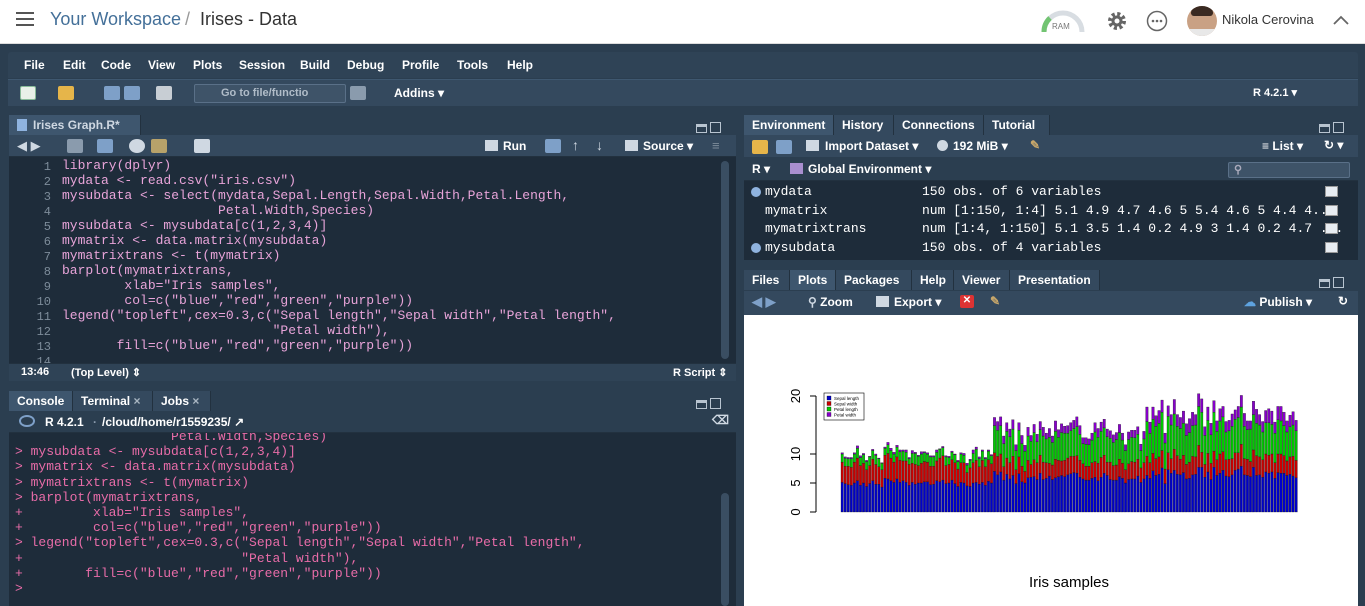  What do you see at coordinates (34, 65) in the screenshot?
I see `menu-file: File` at bounding box center [34, 65].